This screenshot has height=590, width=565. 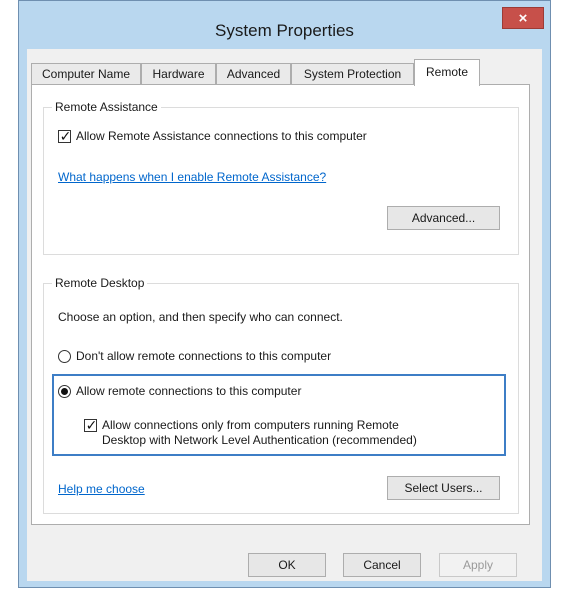 I want to click on tab-computer-name: Computer Name, so click(x=86, y=74).